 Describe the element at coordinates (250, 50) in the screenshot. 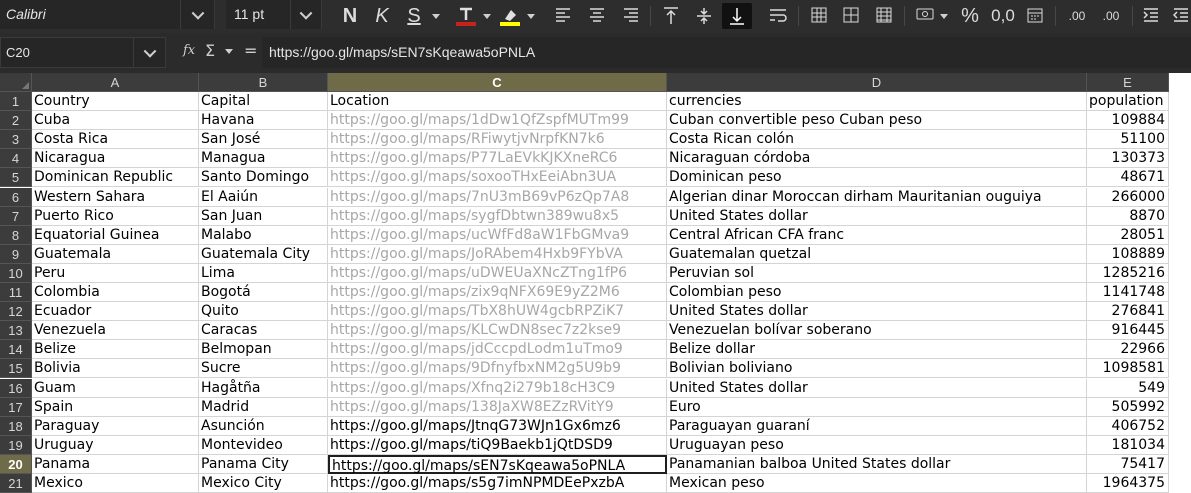

I see `formula-button: =` at that location.